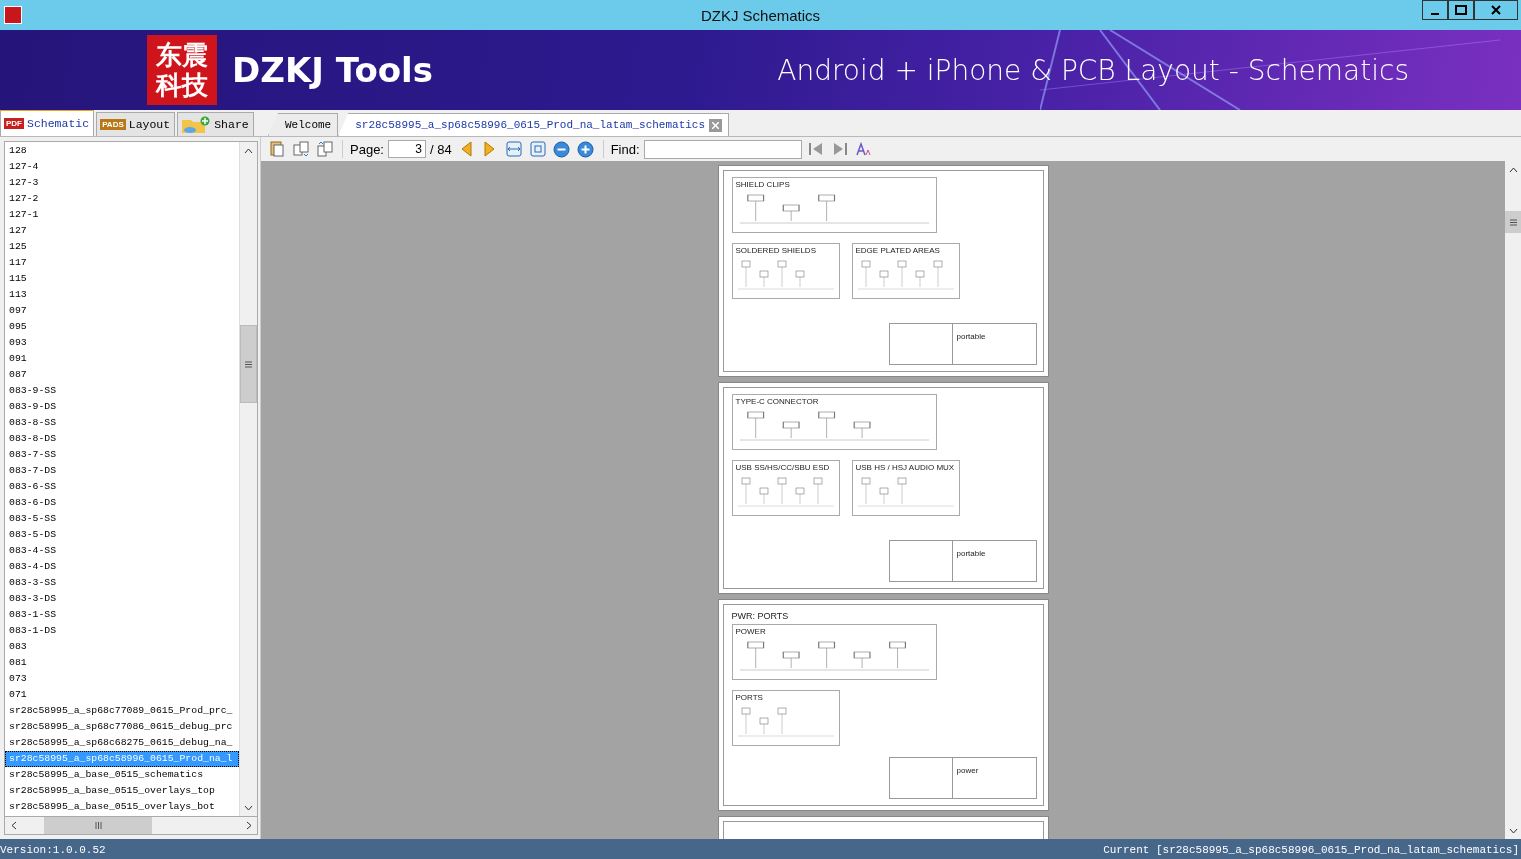 This screenshot has height=859, width=1521. Describe the element at coordinates (122, 151) in the screenshot. I see `list-item: 128` at that location.